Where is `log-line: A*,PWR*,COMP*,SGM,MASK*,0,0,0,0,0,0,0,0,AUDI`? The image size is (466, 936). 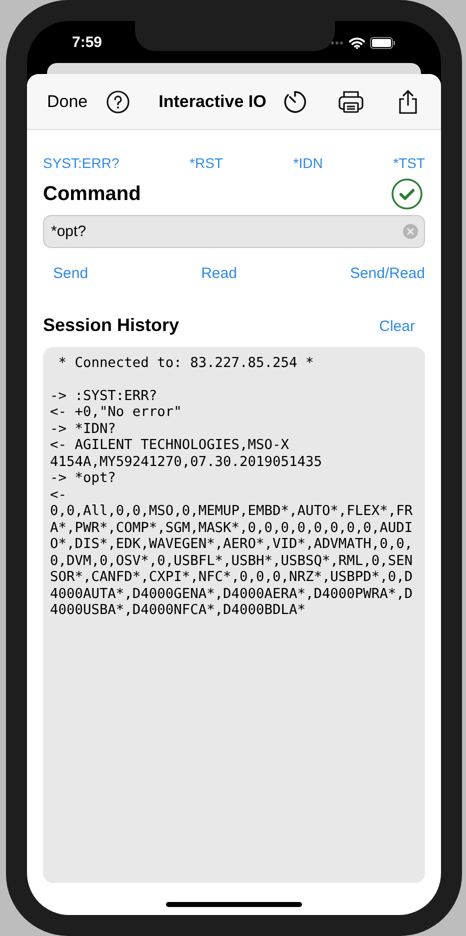 log-line: A*,PWR*,COMP*,SGM,MASK*,0,0,0,0,0,0,0,0,AUDI is located at coordinates (232, 528).